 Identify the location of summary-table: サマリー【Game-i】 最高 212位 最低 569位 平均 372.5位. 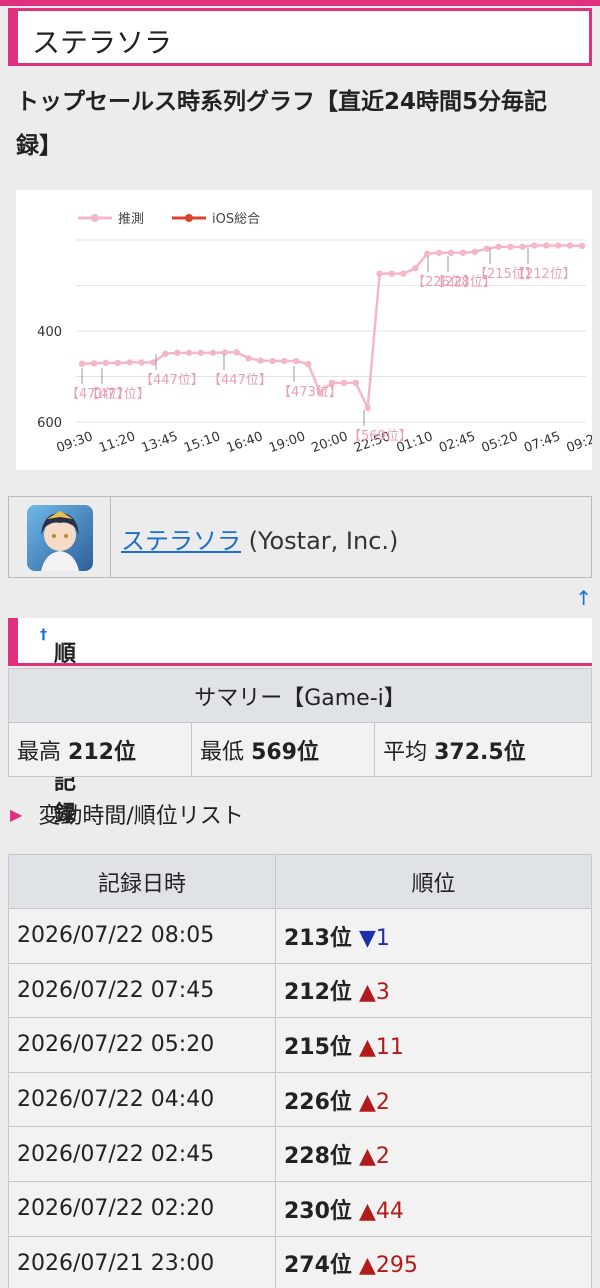
(299, 722).